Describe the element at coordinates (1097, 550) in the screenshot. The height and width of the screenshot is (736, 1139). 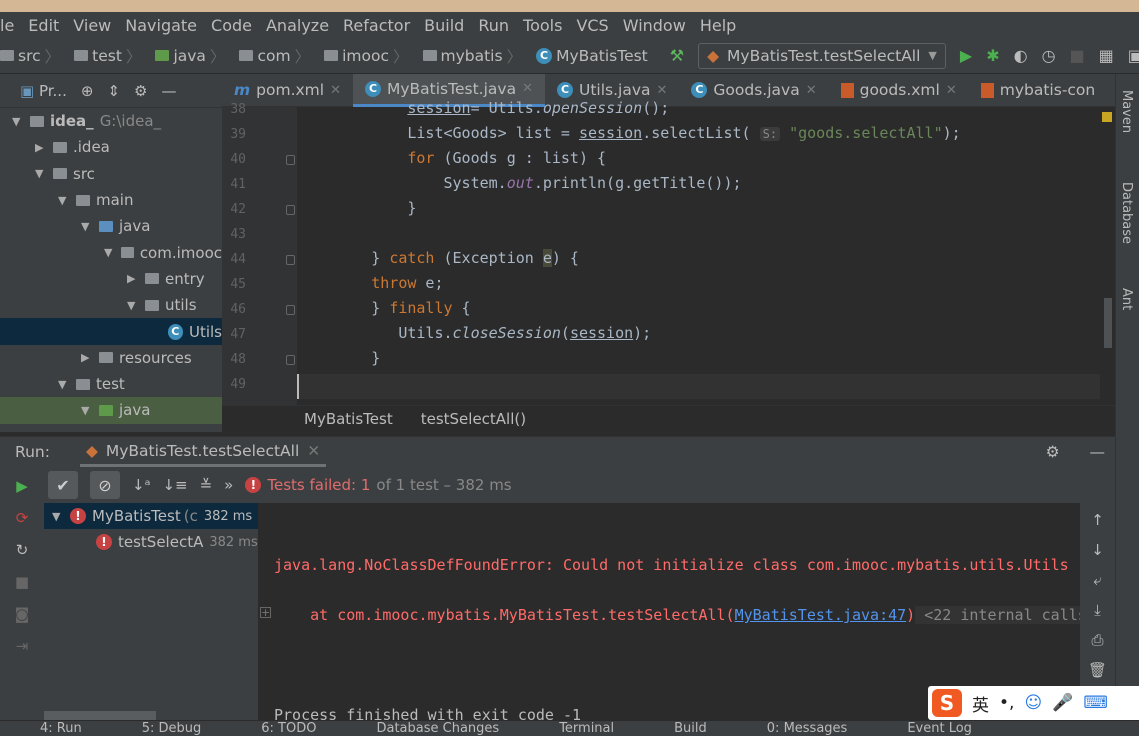
I see `down-icon: ↓` at that location.